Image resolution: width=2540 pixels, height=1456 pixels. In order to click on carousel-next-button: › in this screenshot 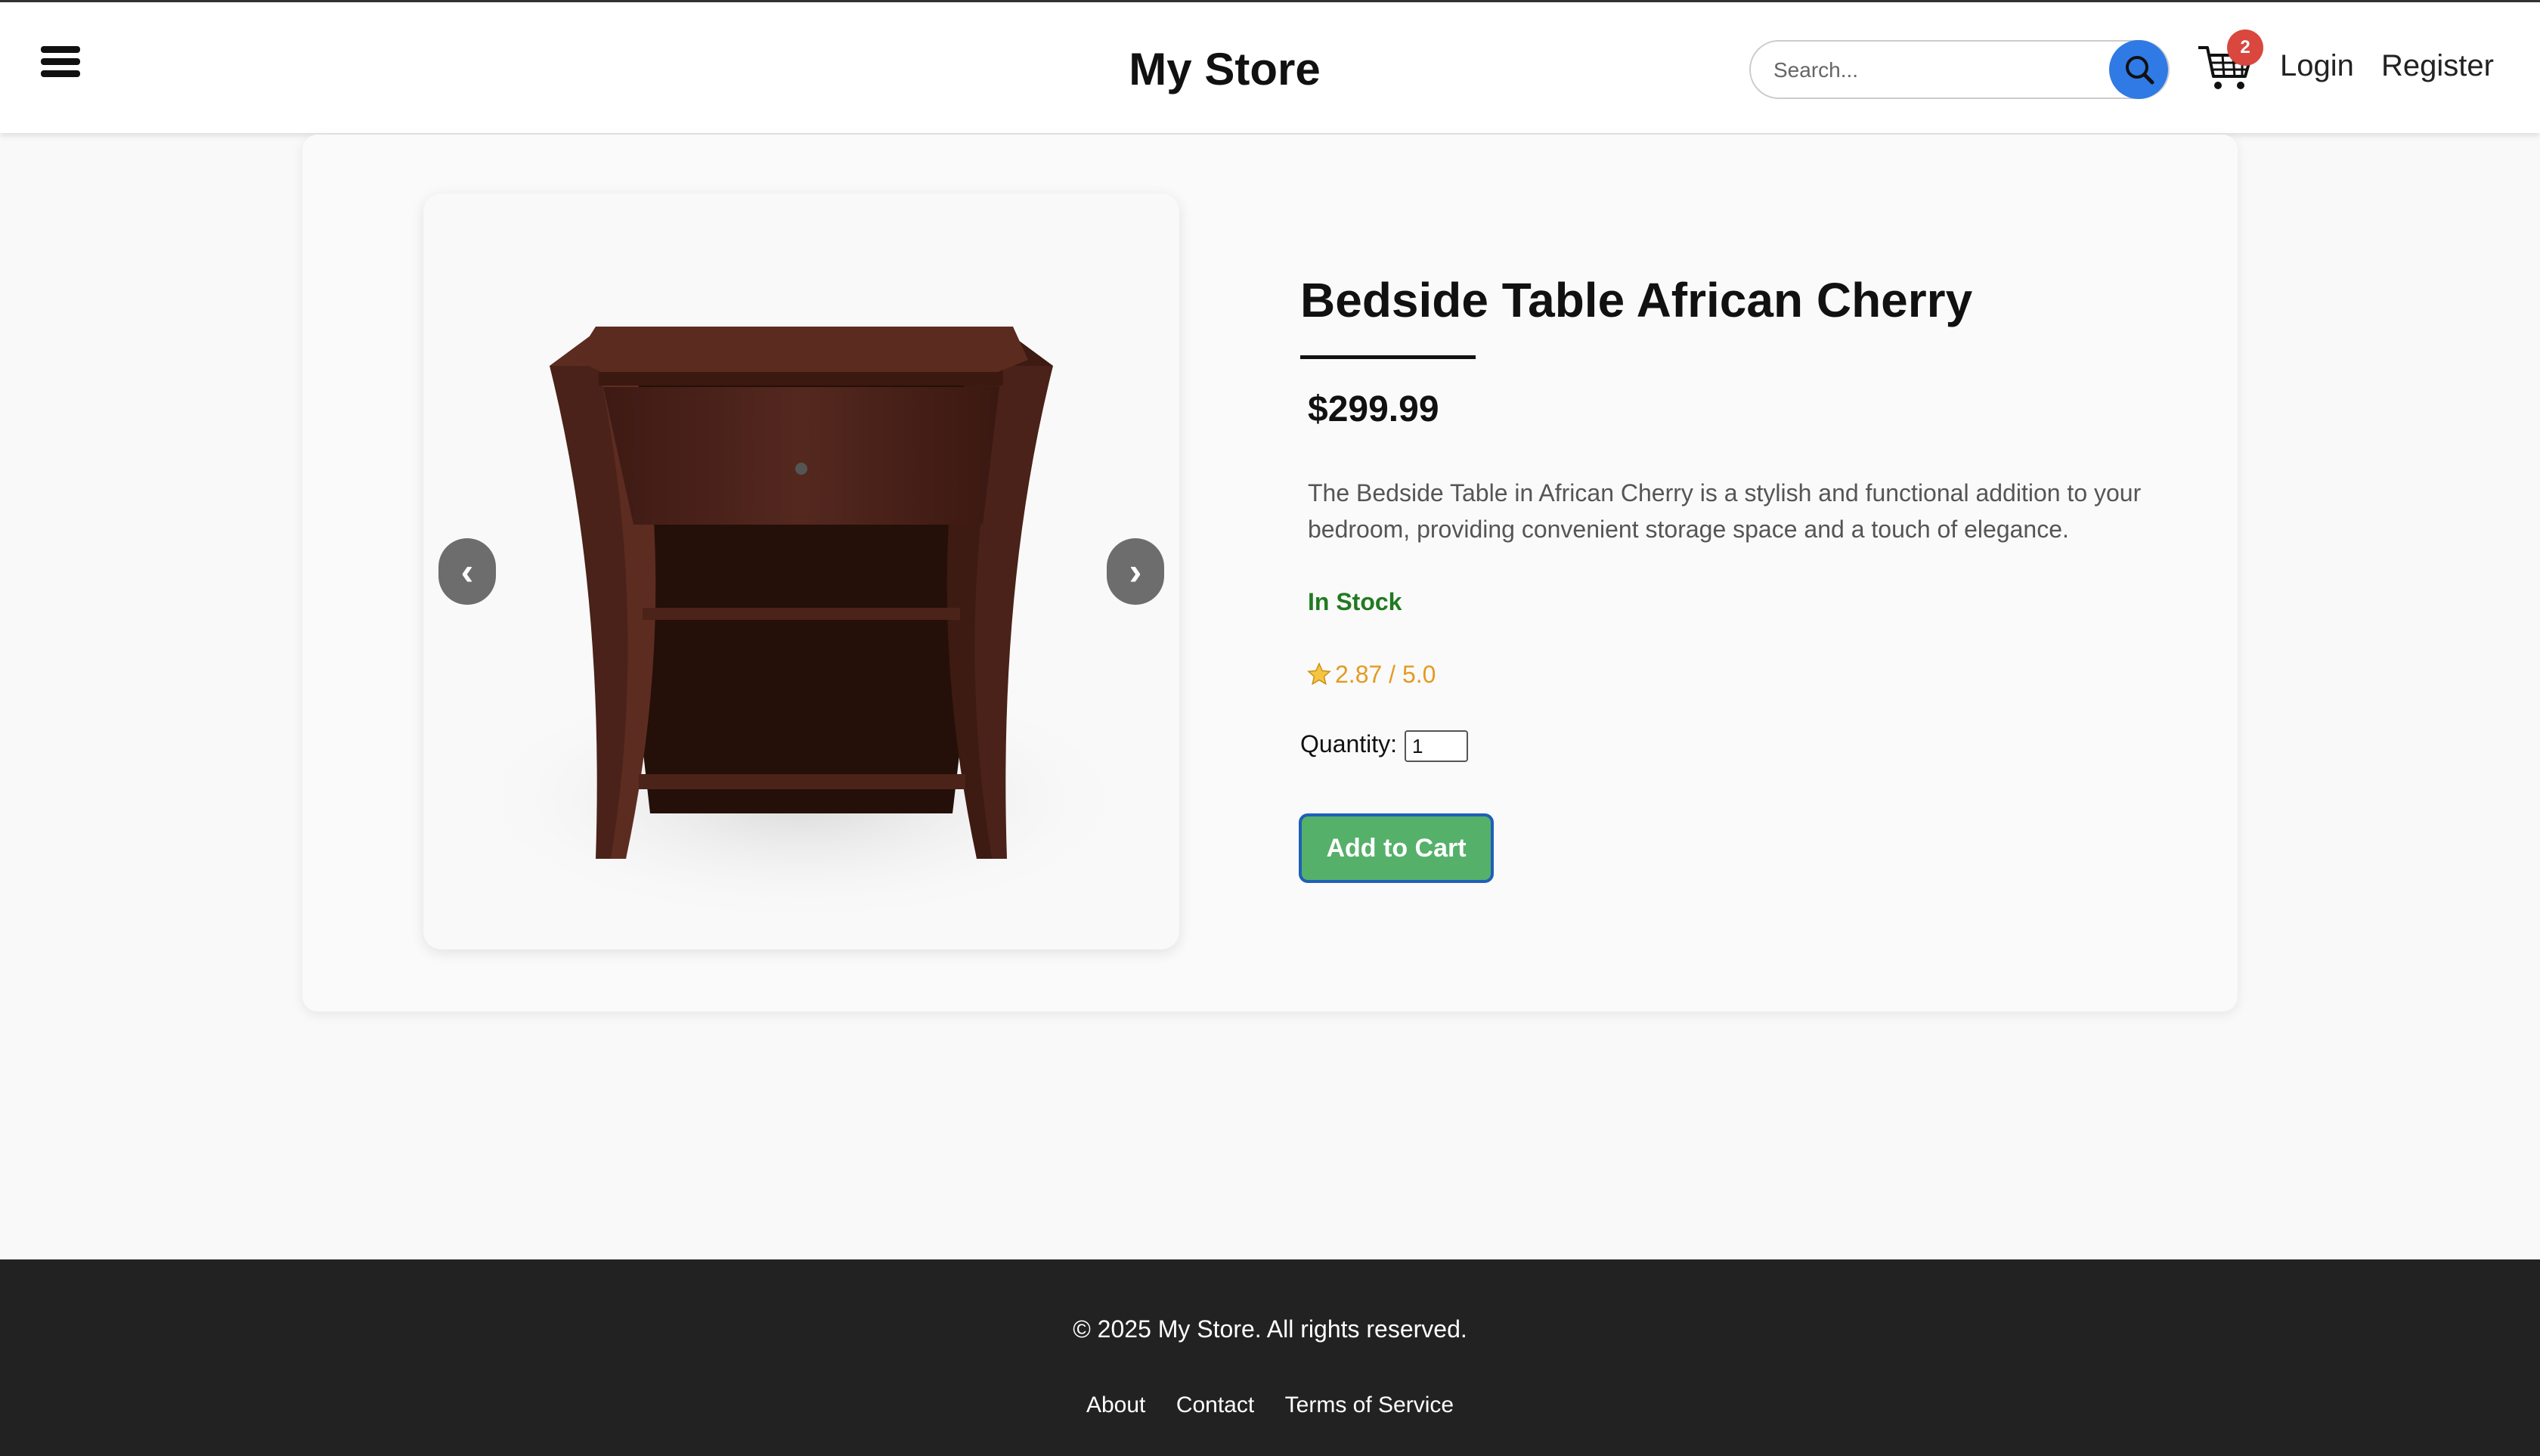, I will do `click(1136, 571)`.